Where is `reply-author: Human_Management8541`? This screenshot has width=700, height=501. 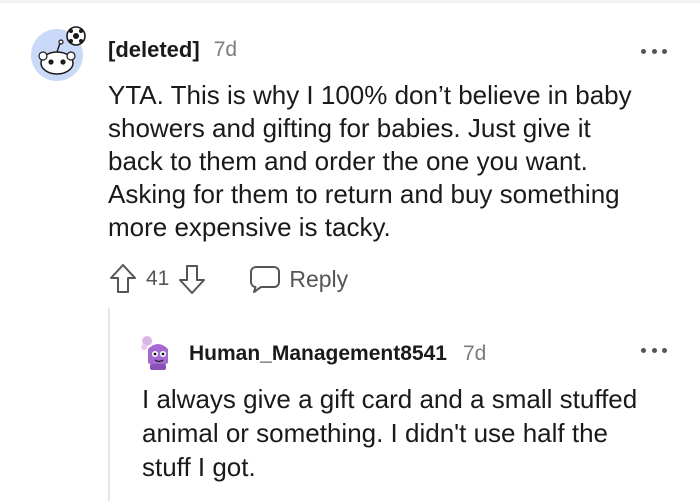 reply-author: Human_Management8541 is located at coordinates (318, 354).